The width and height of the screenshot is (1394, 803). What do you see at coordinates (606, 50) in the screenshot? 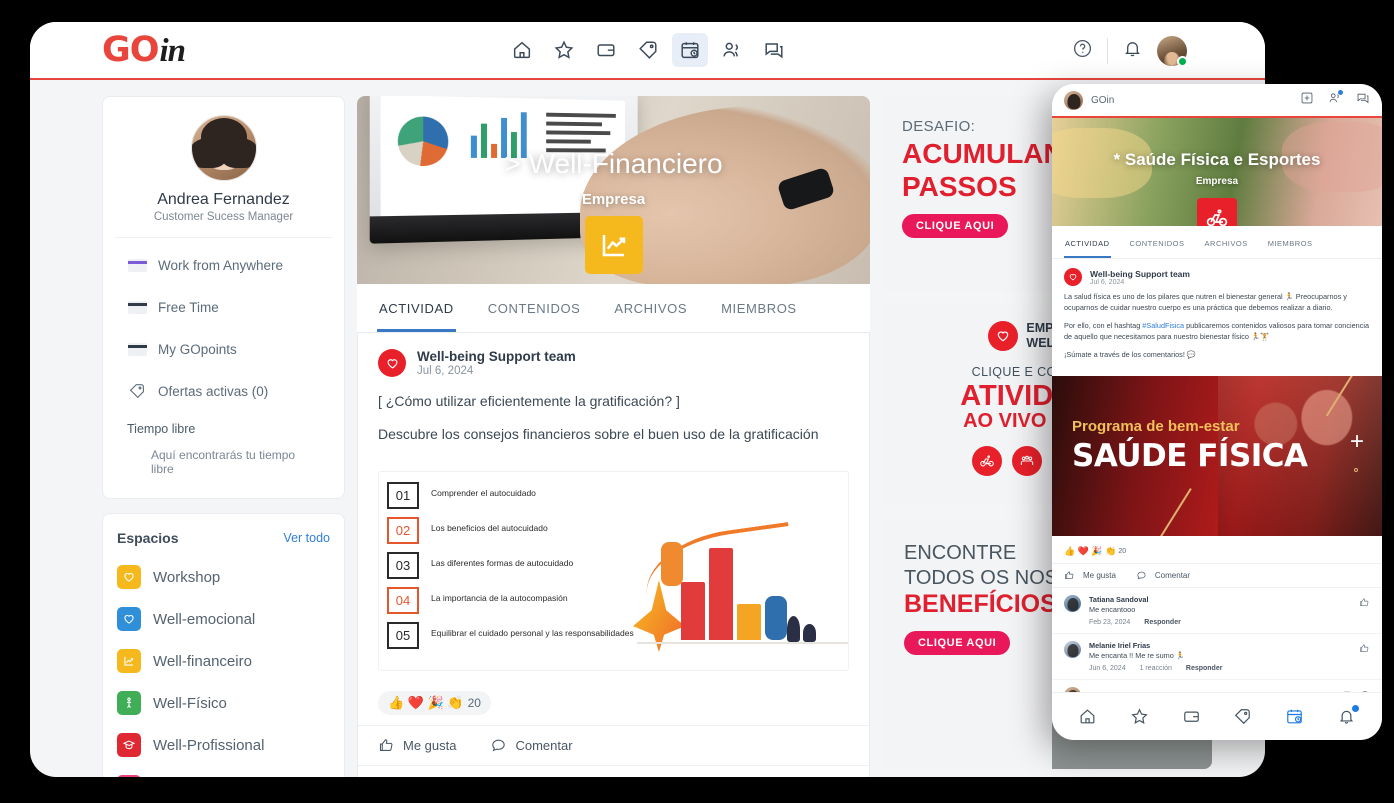
I see `nav-wallet-icon` at bounding box center [606, 50].